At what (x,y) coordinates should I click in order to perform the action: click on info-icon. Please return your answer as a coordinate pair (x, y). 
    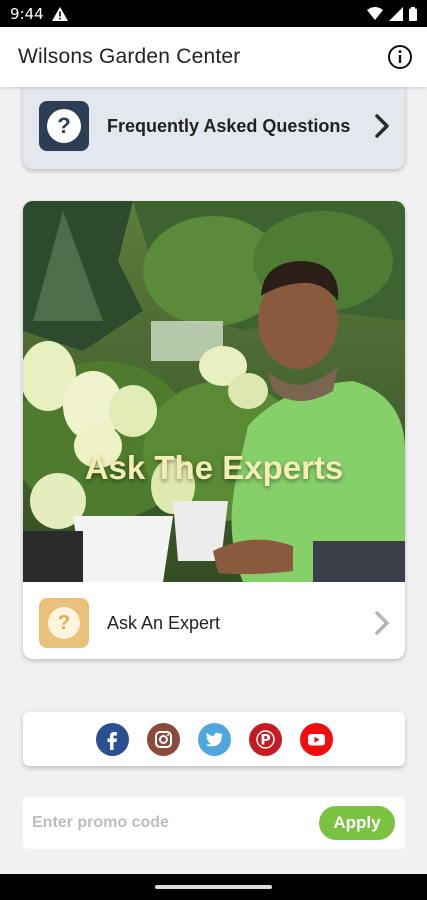
    Looking at the image, I should click on (400, 57).